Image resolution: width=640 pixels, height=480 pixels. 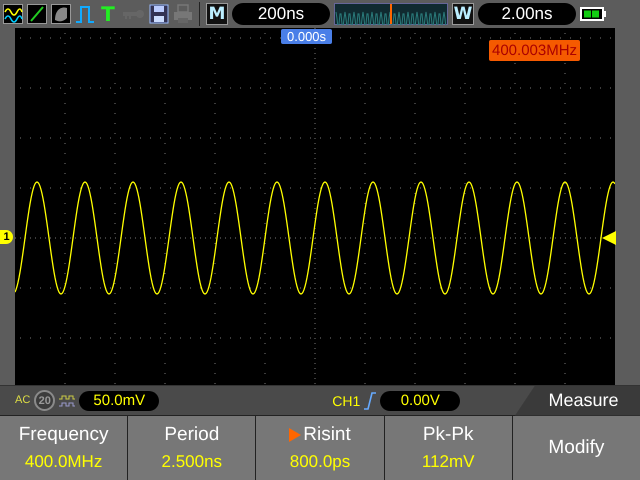 What do you see at coordinates (67, 400) in the screenshot?
I see `square-wave-icon` at bounding box center [67, 400].